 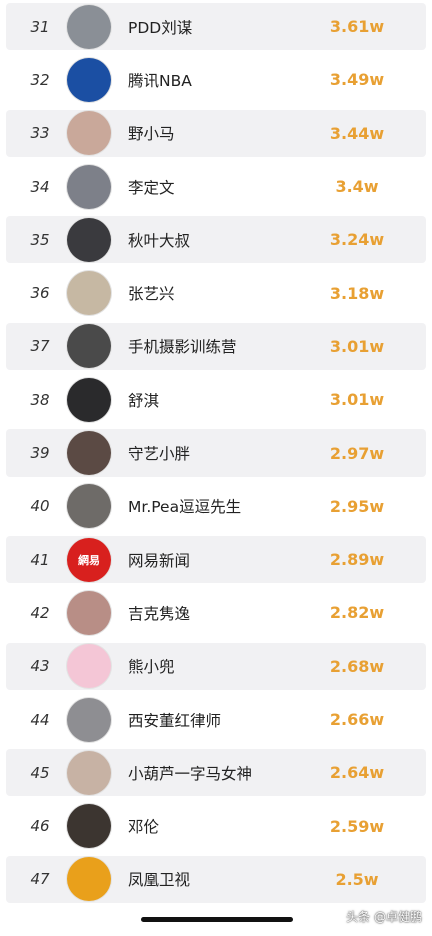 What do you see at coordinates (357, 719) in the screenshot?
I see `follower-count: 2.66w` at bounding box center [357, 719].